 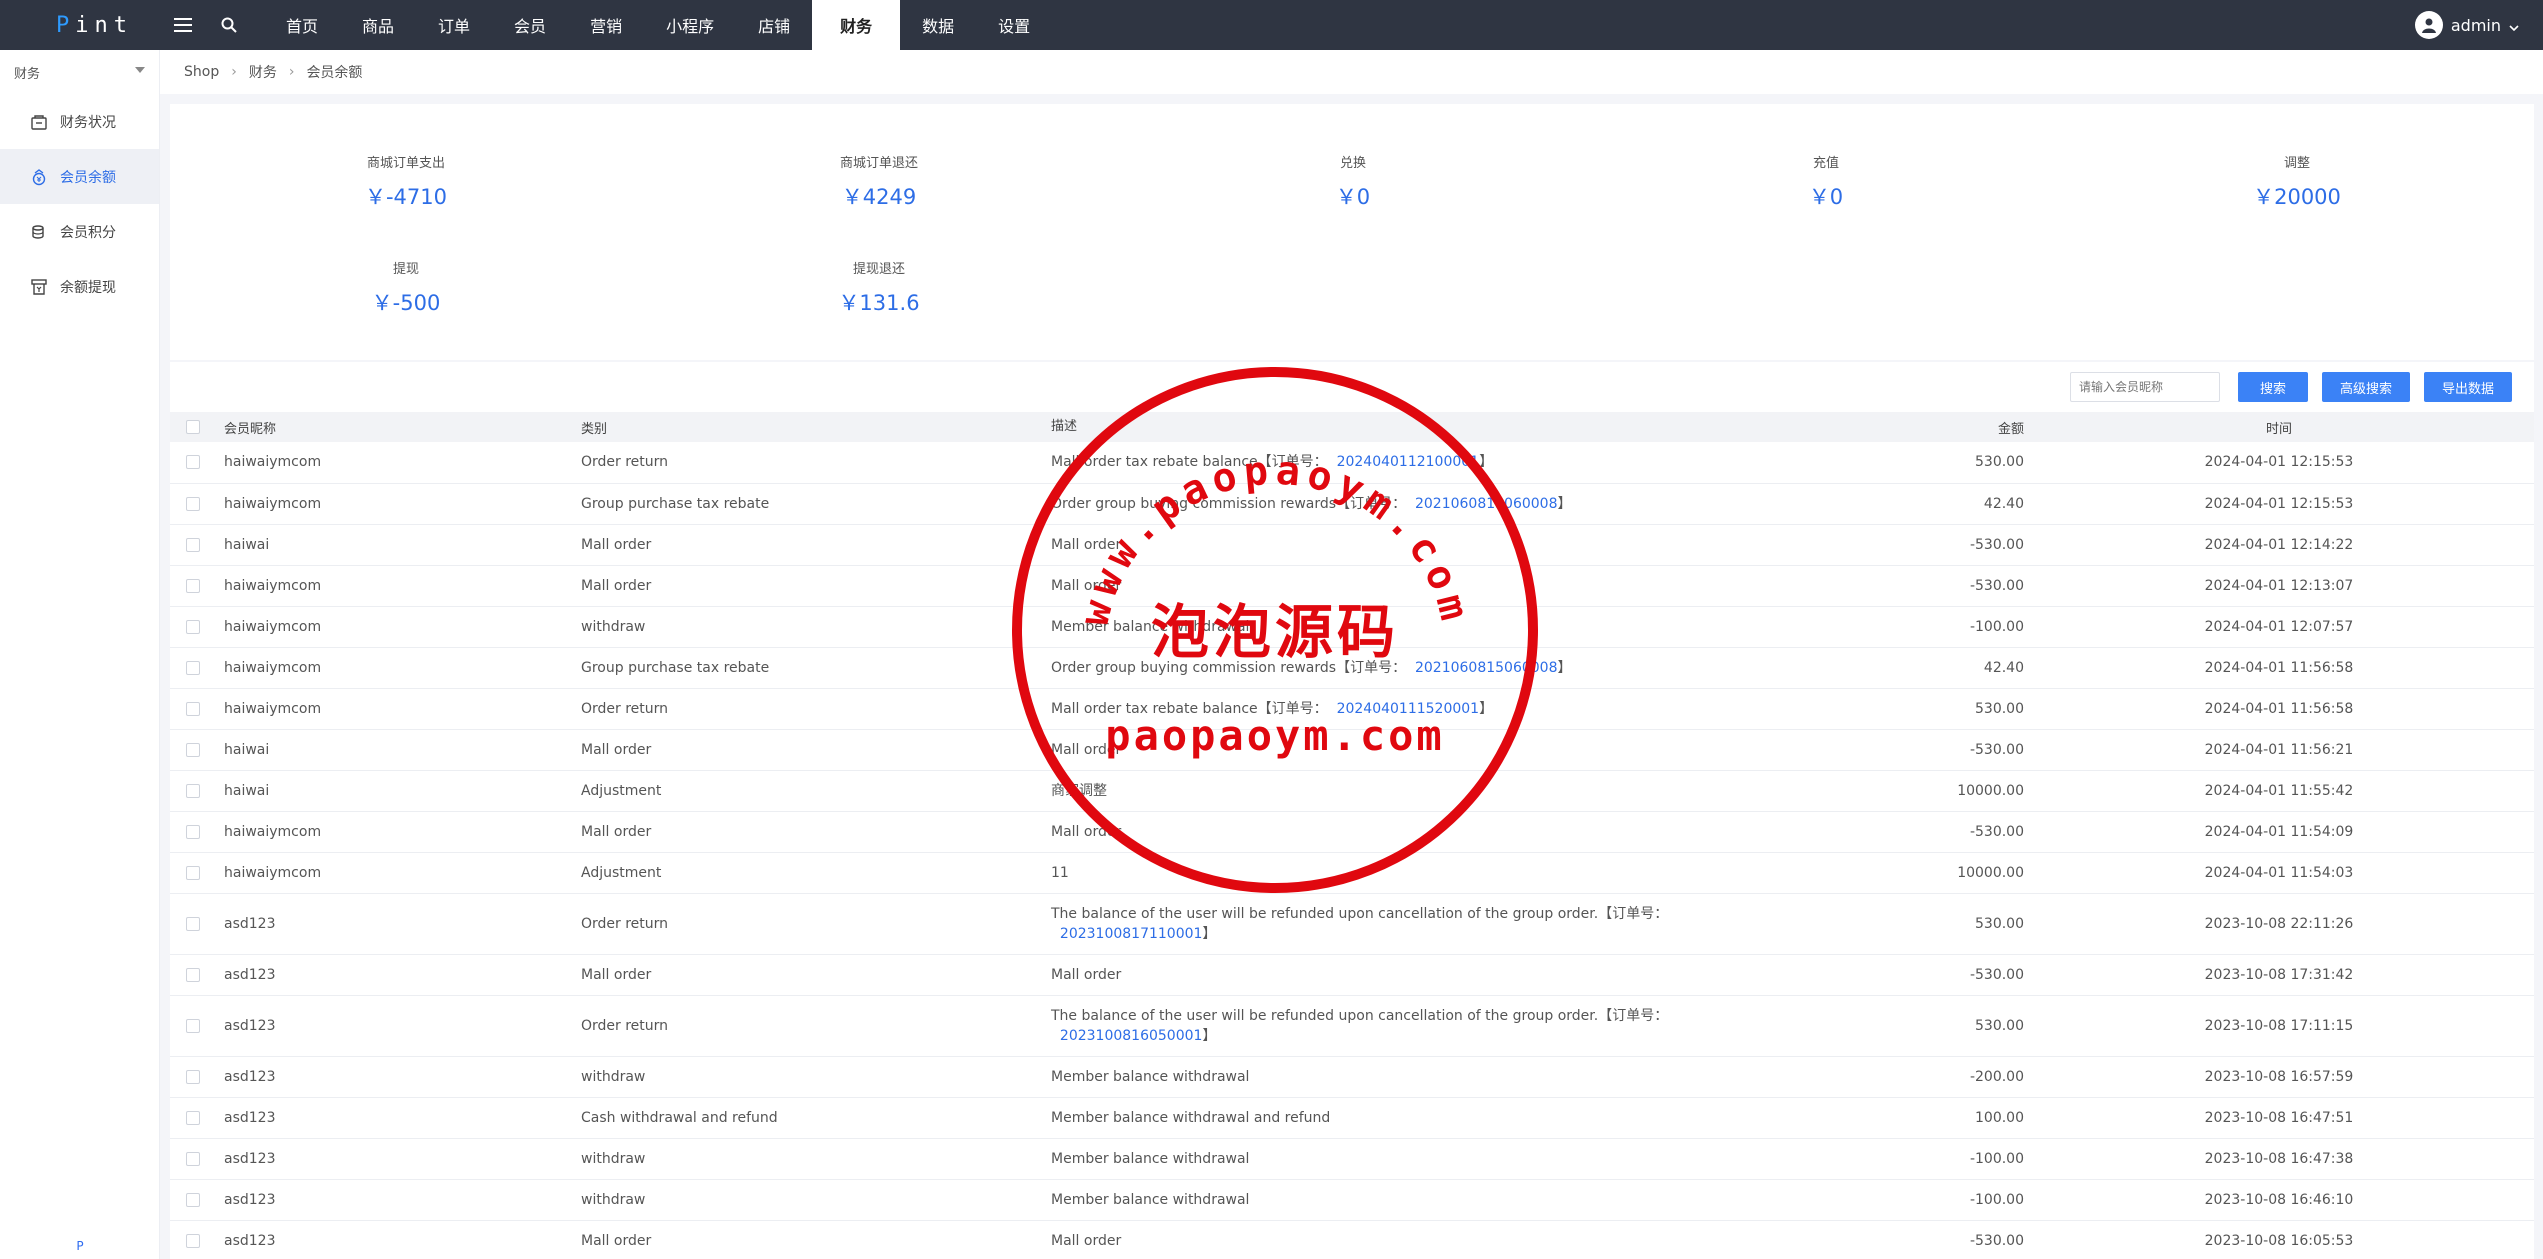 What do you see at coordinates (2279, 1200) in the screenshot?
I see `cell-time: 2023-10-08 16:46:10` at bounding box center [2279, 1200].